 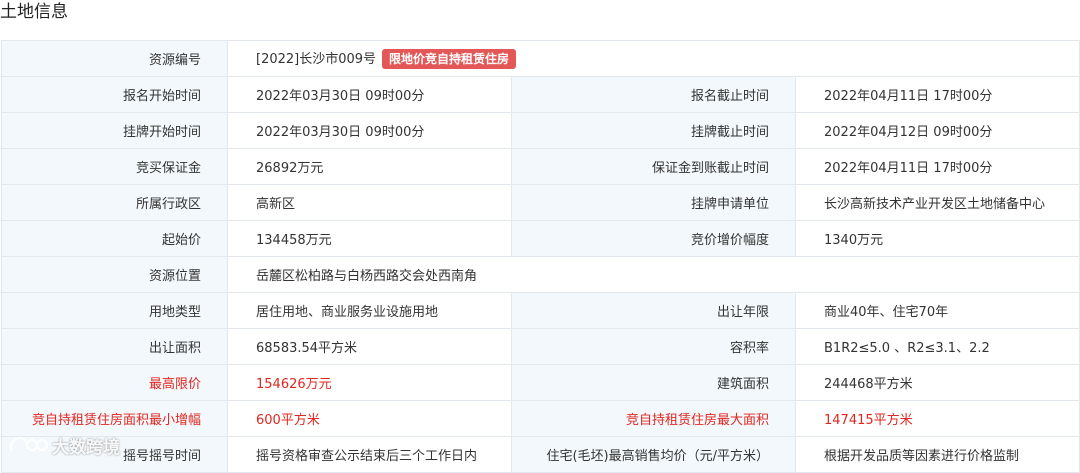 I want to click on field-label-highlight: 最高限价, so click(x=114, y=382).